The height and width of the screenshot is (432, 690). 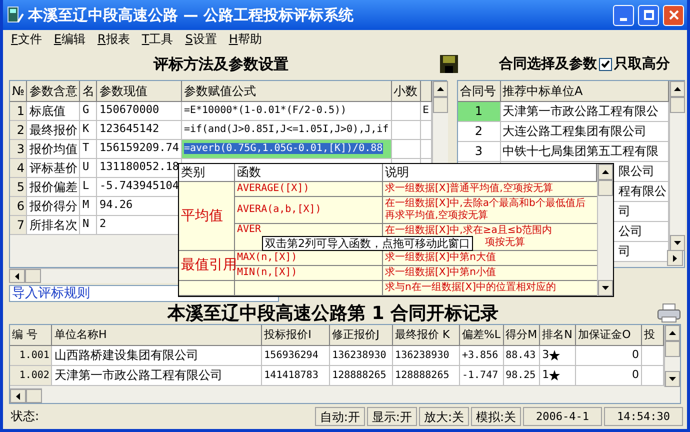 What do you see at coordinates (88, 129) in the screenshot?
I see `table-cell: K` at bounding box center [88, 129].